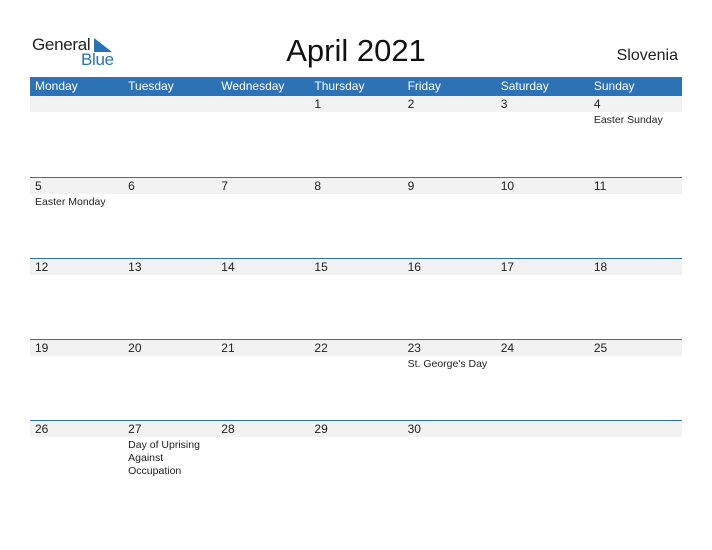 The width and height of the screenshot is (712, 550). I want to click on day-number: 19, so click(42, 348).